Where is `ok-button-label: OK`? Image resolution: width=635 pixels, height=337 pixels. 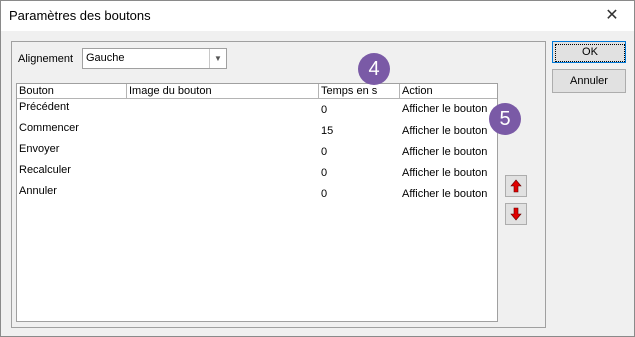
ok-button-label: OK is located at coordinates (590, 53).